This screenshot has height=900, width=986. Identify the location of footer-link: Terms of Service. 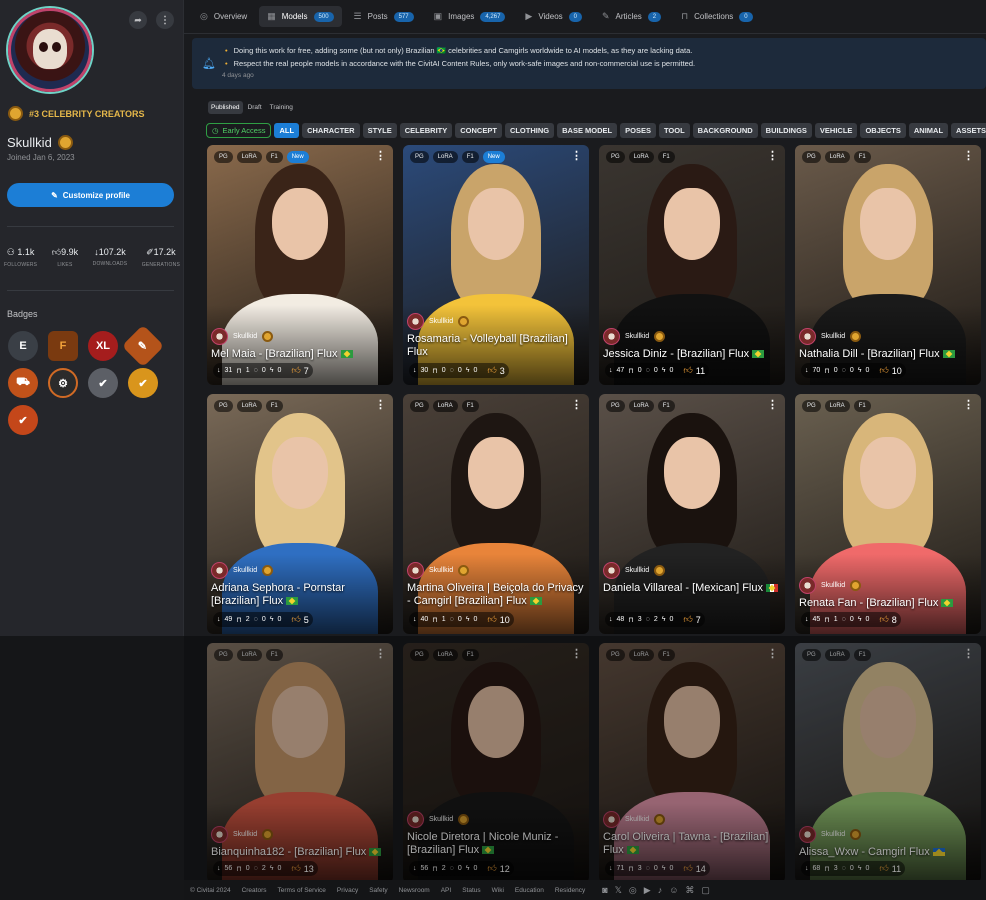
(302, 890).